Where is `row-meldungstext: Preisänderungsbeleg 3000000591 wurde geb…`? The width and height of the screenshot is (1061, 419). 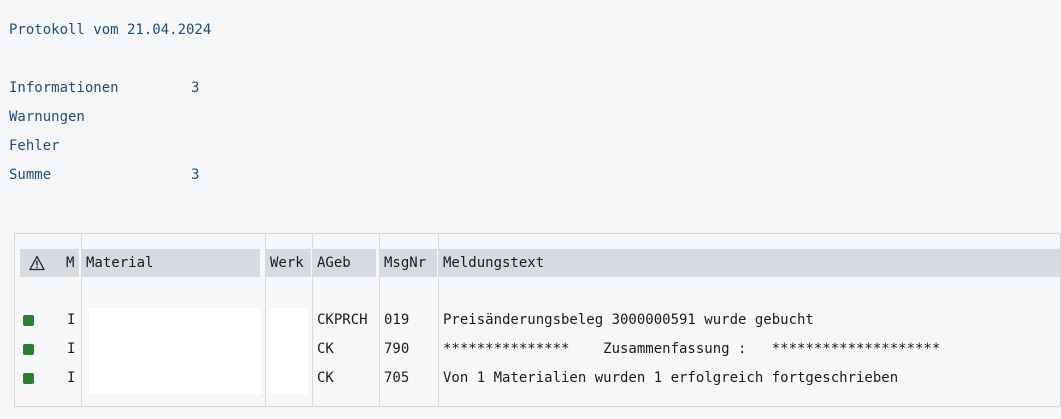
row-meldungstext: Preisänderungsbeleg 3000000591 wurde geb… is located at coordinates (628, 320).